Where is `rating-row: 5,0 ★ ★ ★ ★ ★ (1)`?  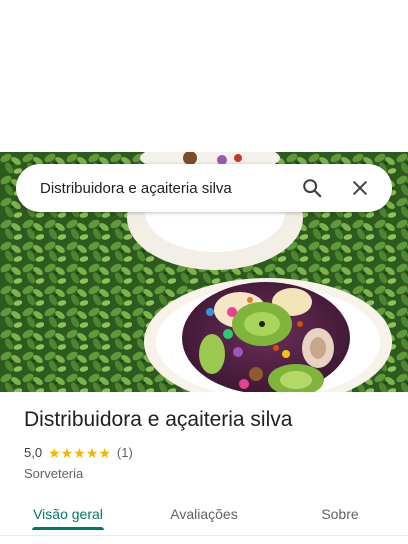
rating-row: 5,0 ★ ★ ★ ★ ★ (1) is located at coordinates (78, 452).